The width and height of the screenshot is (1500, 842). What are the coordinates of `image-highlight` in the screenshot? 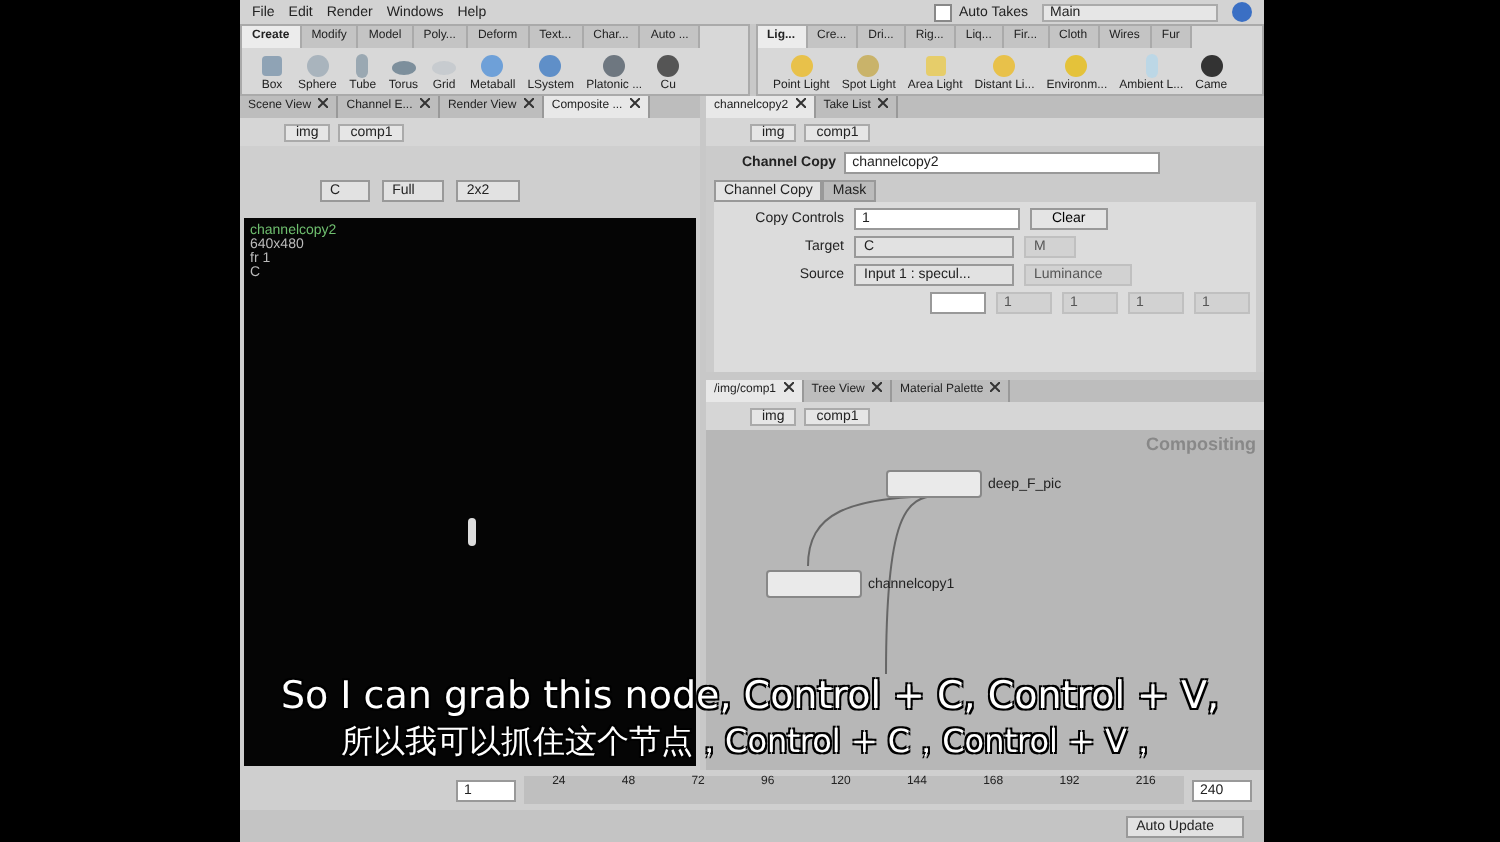 It's located at (472, 532).